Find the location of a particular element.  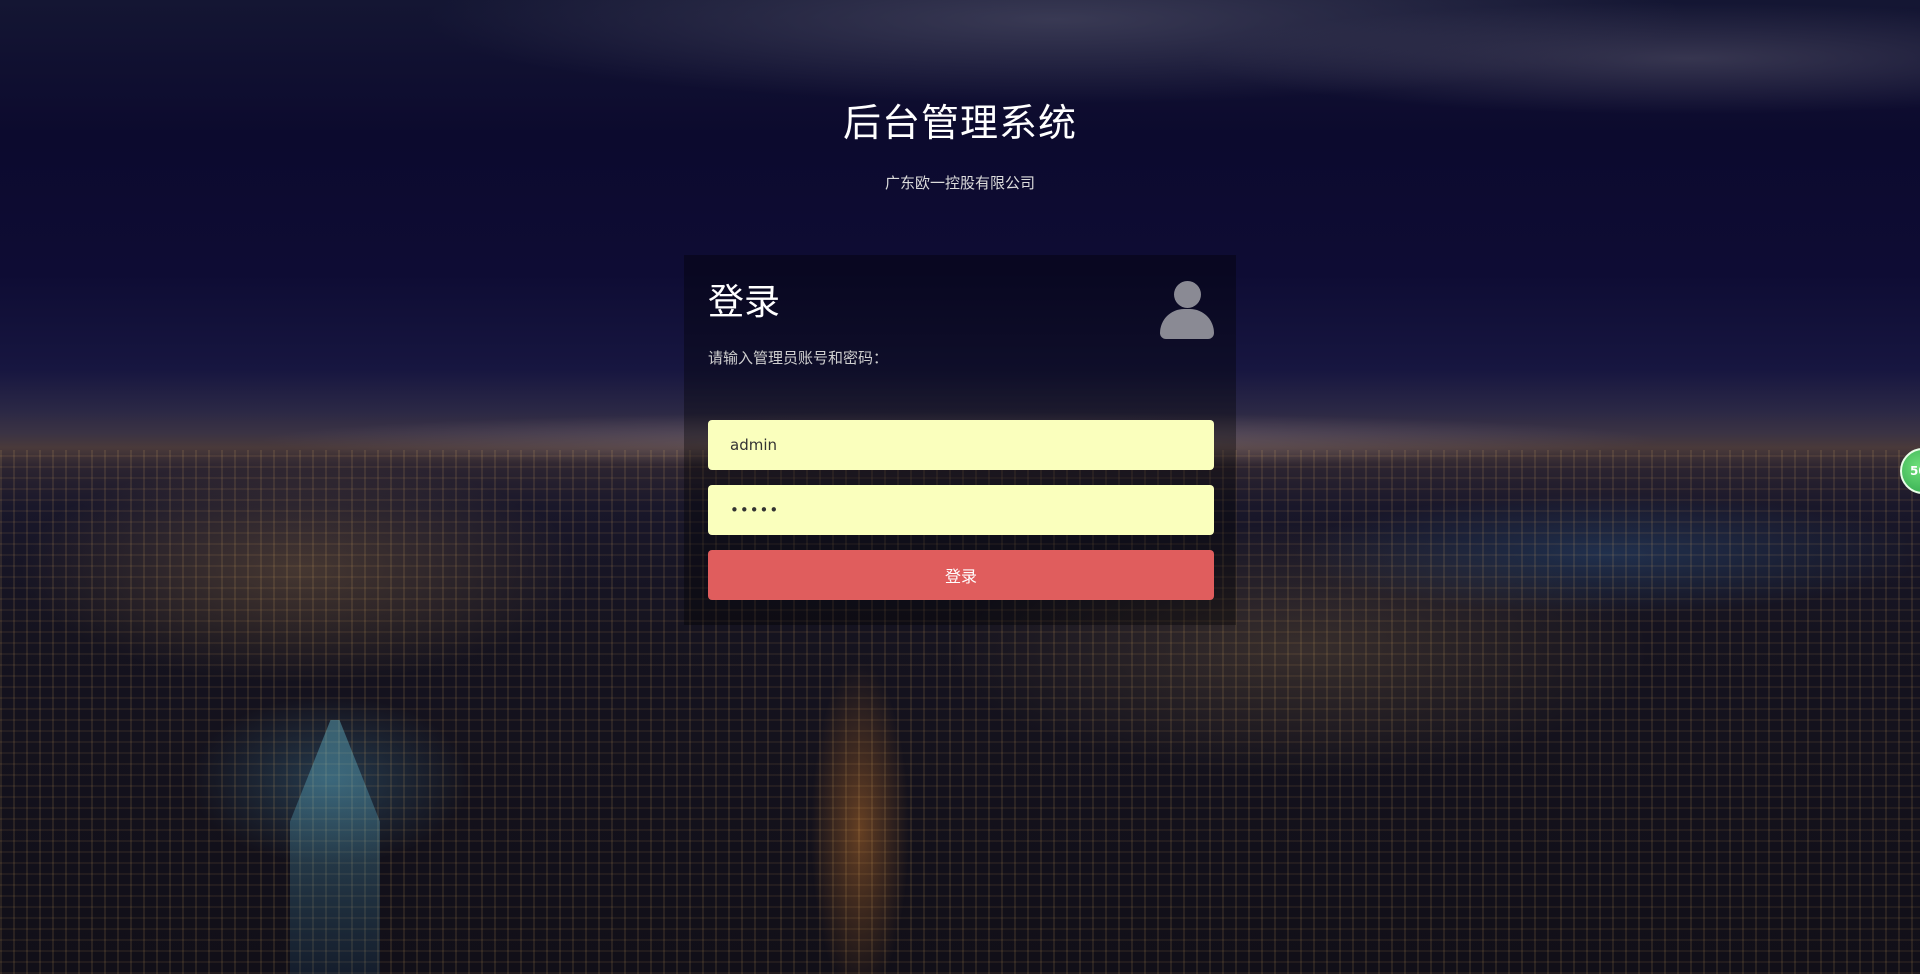

avatar-body is located at coordinates (1187, 324).